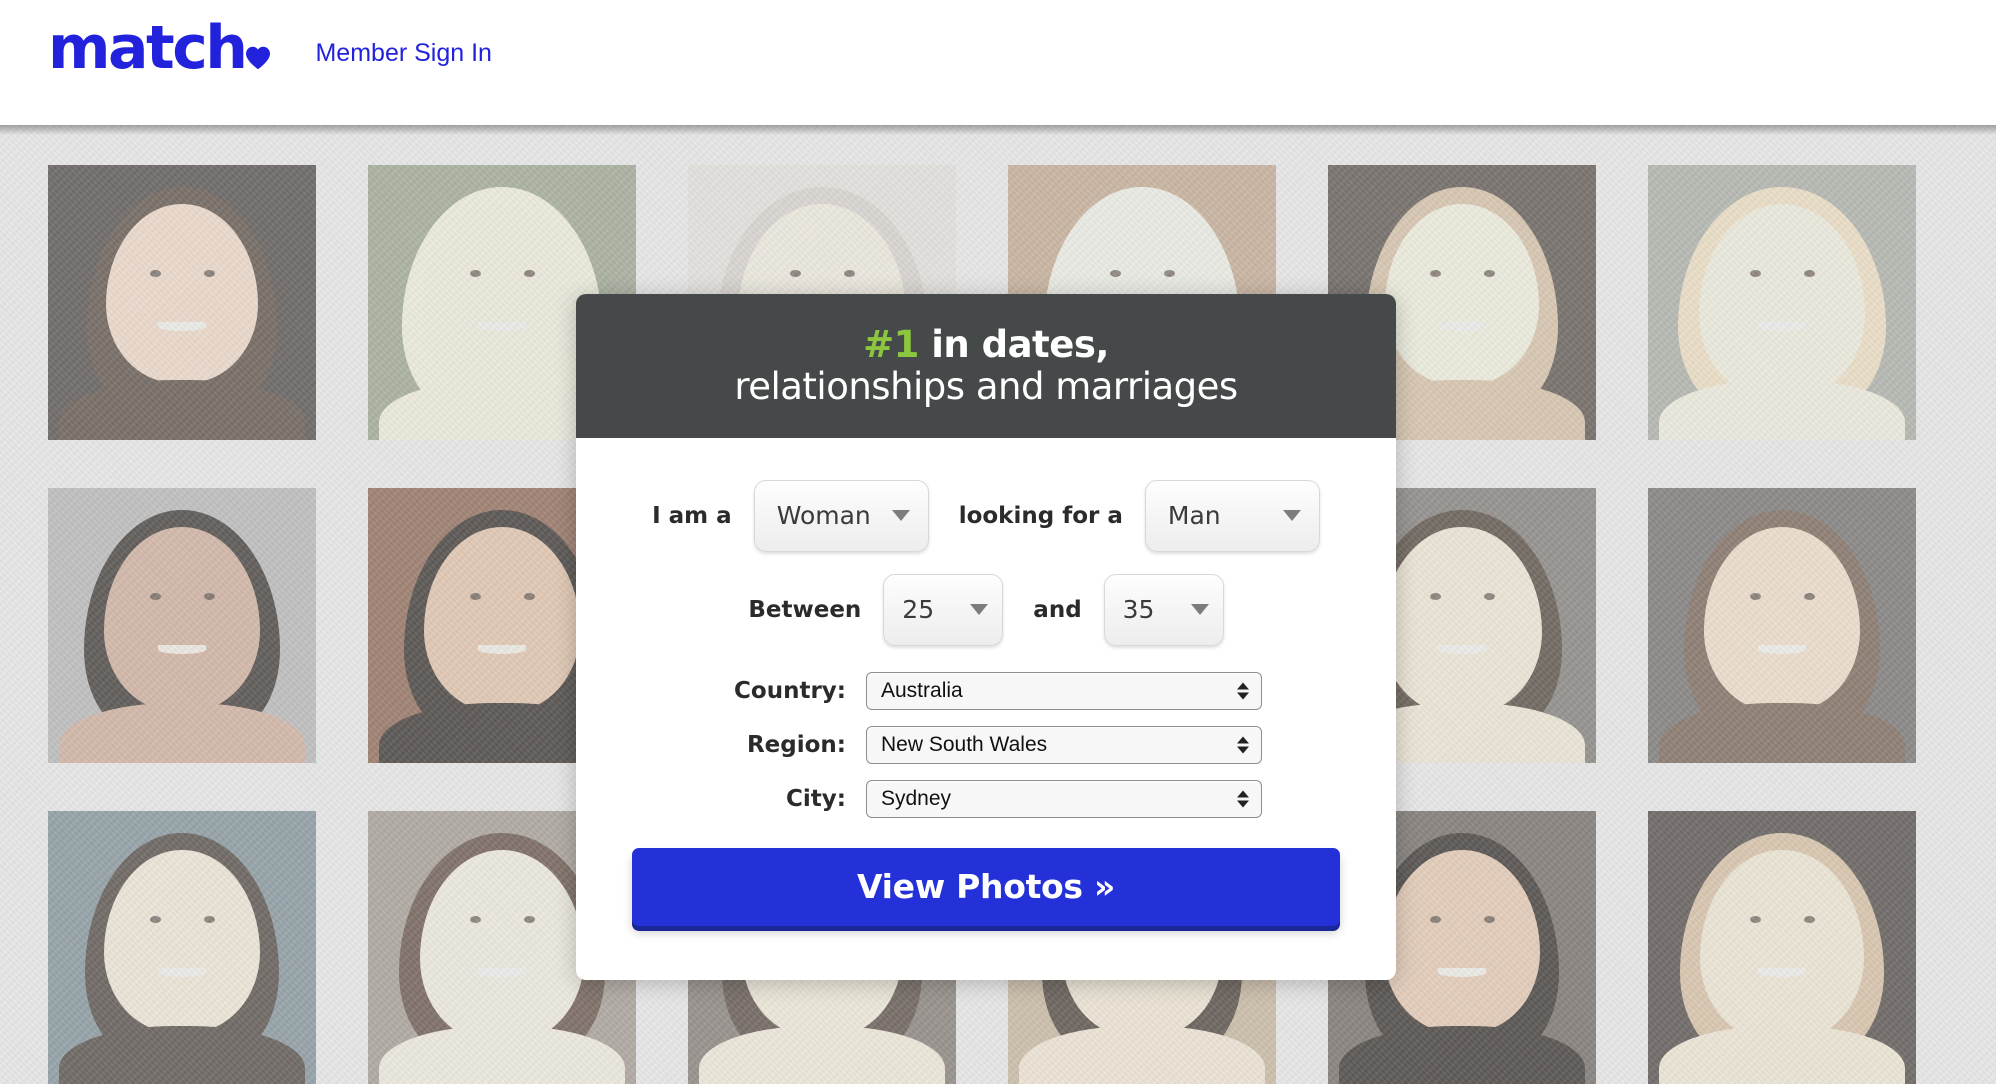  I want to click on header-shadow, so click(998, 130).